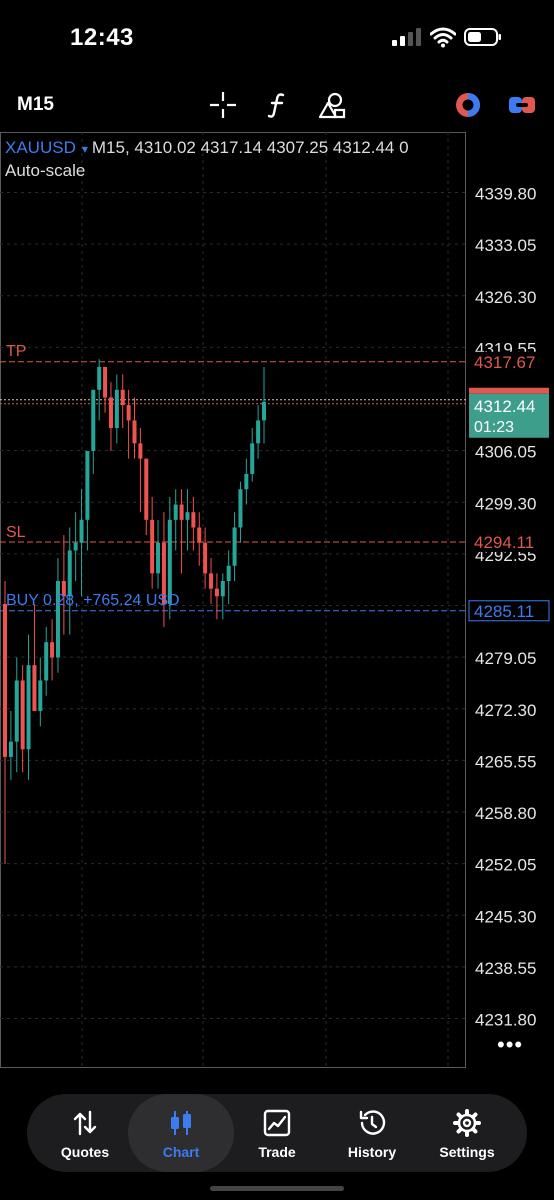 This screenshot has width=554, height=1200. Describe the element at coordinates (504, 362) in the screenshot. I see `tp-price-tag-text: 4317.67` at that location.